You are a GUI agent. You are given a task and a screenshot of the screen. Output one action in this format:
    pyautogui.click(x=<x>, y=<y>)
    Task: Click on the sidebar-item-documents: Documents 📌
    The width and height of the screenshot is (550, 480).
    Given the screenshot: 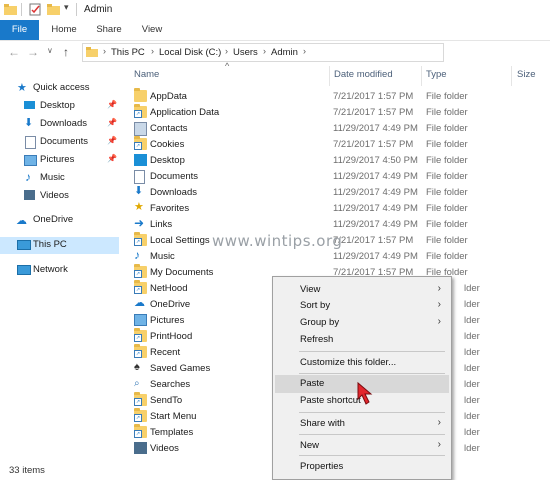 What is the action you would take?
    pyautogui.click(x=59, y=142)
    